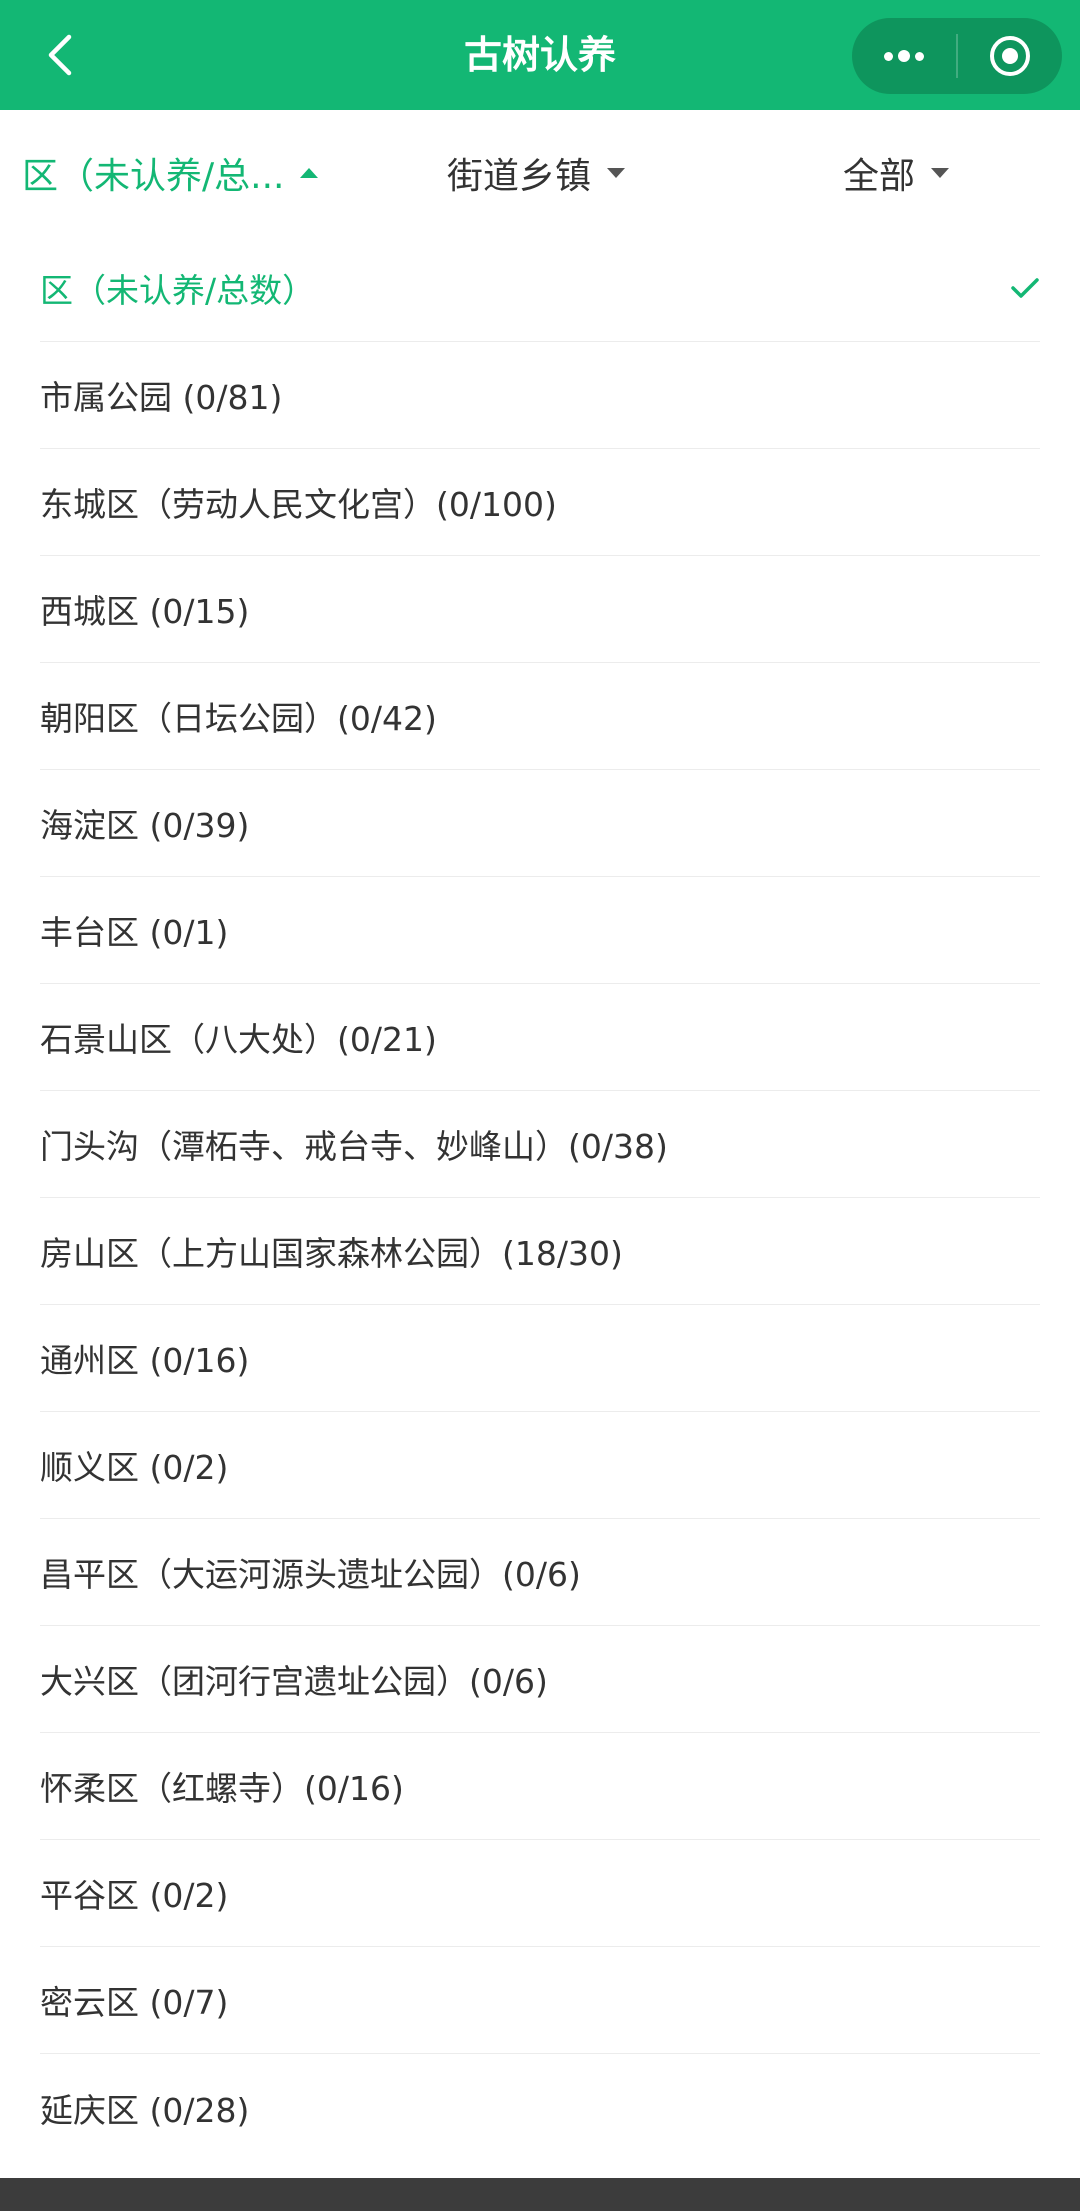  I want to click on list-item: 区（未认养/总数）, so click(540, 288).